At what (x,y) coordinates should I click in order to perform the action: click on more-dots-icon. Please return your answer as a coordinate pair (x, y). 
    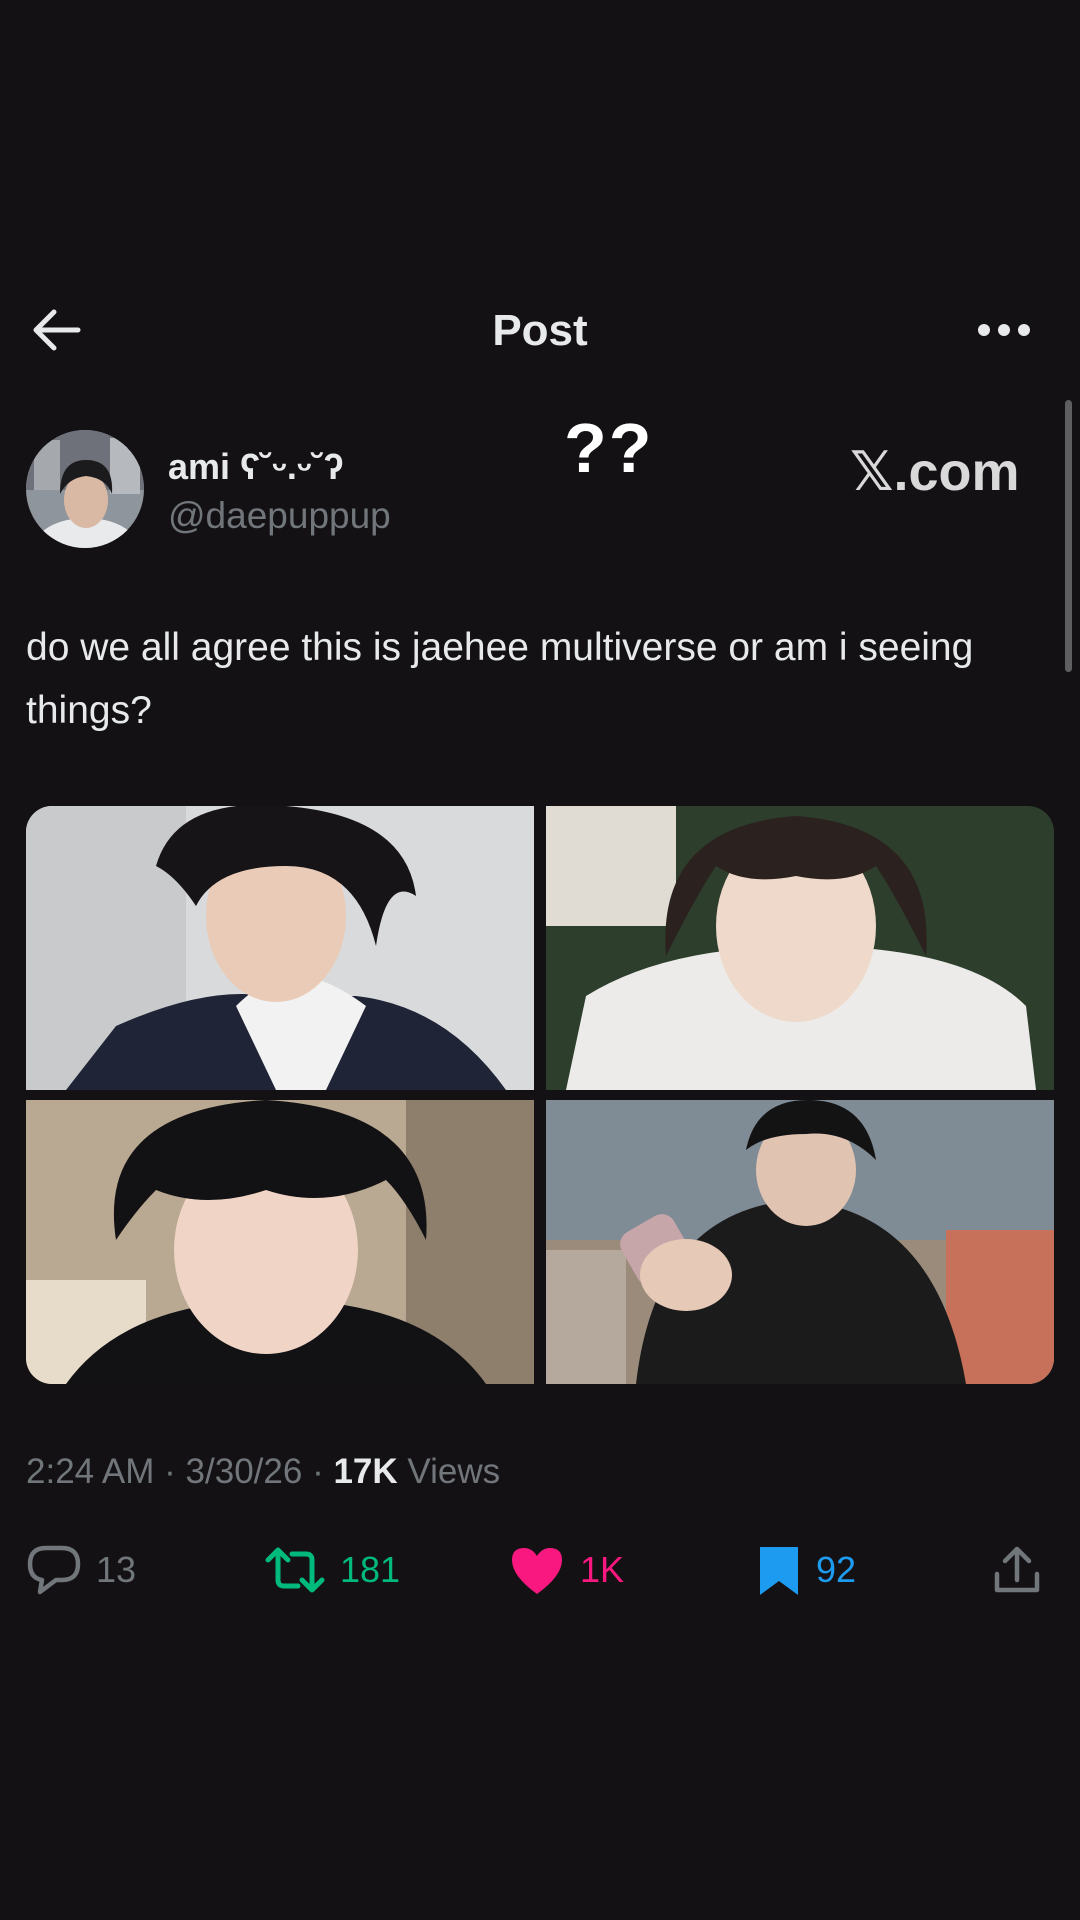
    Looking at the image, I should click on (1004, 330).